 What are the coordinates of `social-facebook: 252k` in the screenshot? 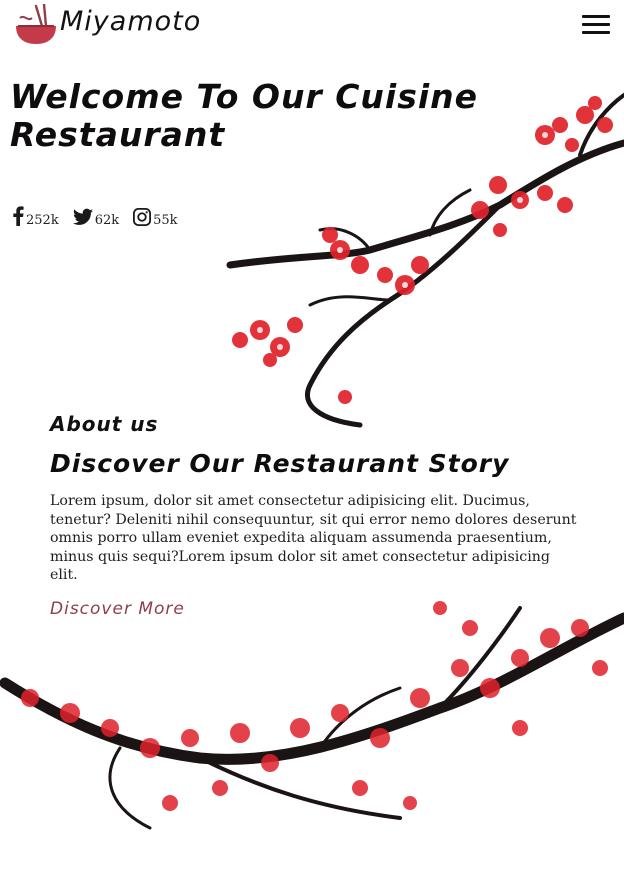 It's located at (35, 217).